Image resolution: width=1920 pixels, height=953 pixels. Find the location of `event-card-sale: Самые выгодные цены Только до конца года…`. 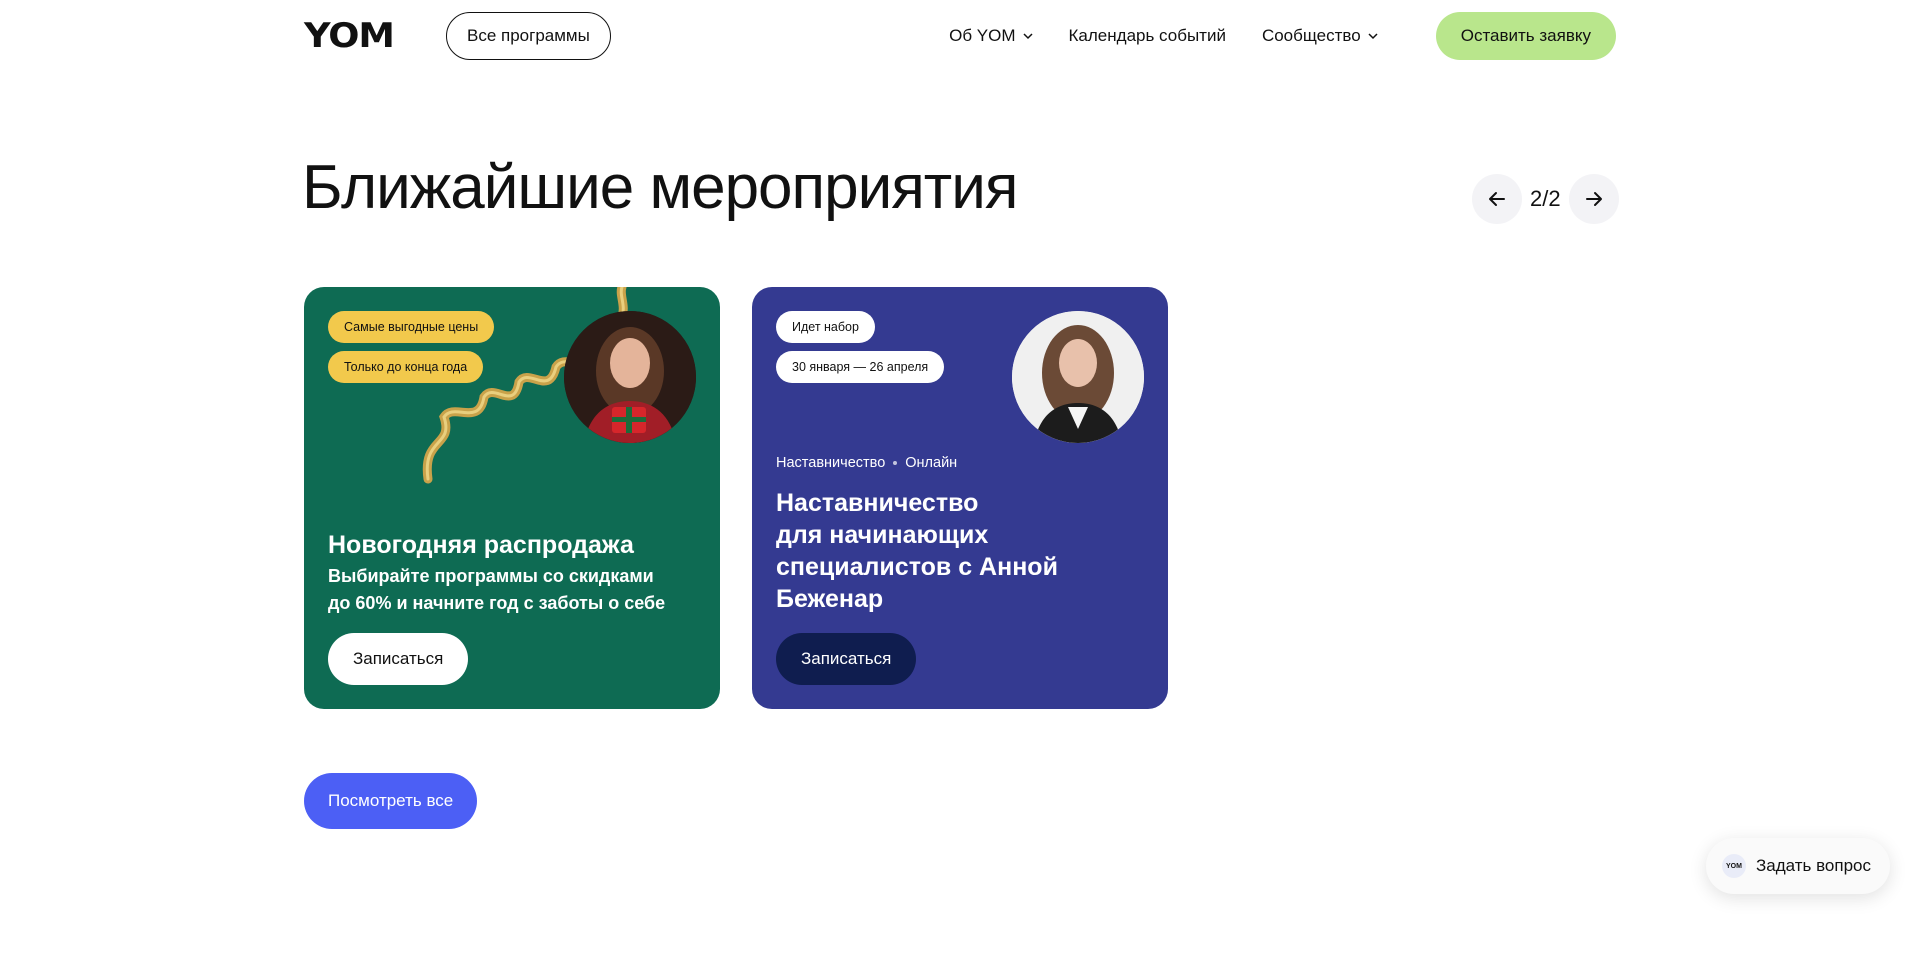

event-card-sale: Самые выгодные цены Только до конца года… is located at coordinates (512, 498).